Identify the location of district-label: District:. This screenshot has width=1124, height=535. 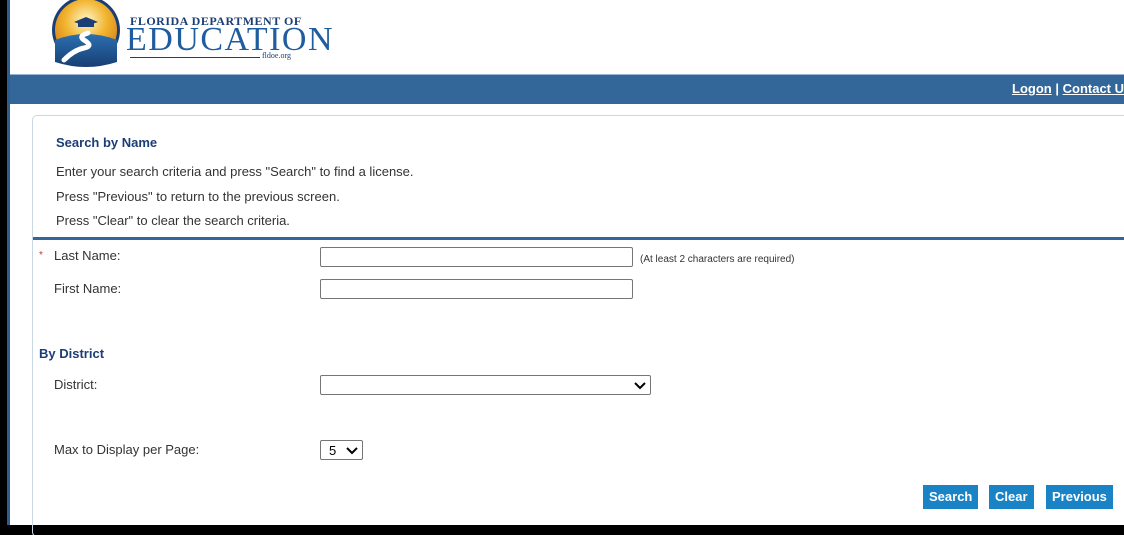
(76, 384).